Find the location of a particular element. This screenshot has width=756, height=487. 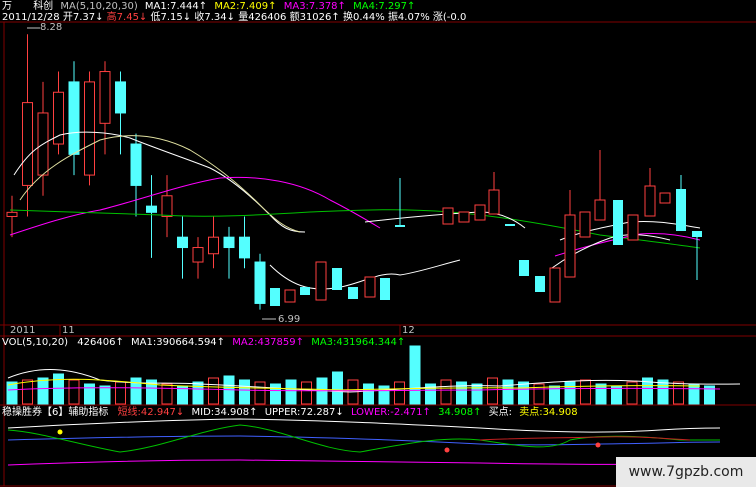

red-segment is located at coordinates (585, 438).